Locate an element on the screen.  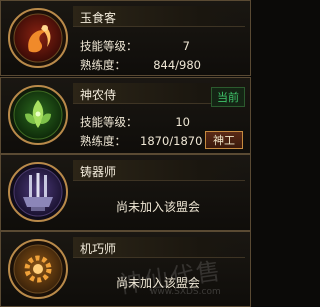
skill-level-row: 技能等级： 7 is located at coordinates (135, 46).